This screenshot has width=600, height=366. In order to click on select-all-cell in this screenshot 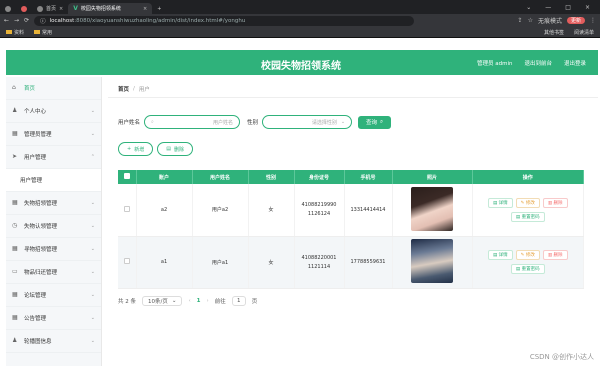, I will do `click(127, 177)`.